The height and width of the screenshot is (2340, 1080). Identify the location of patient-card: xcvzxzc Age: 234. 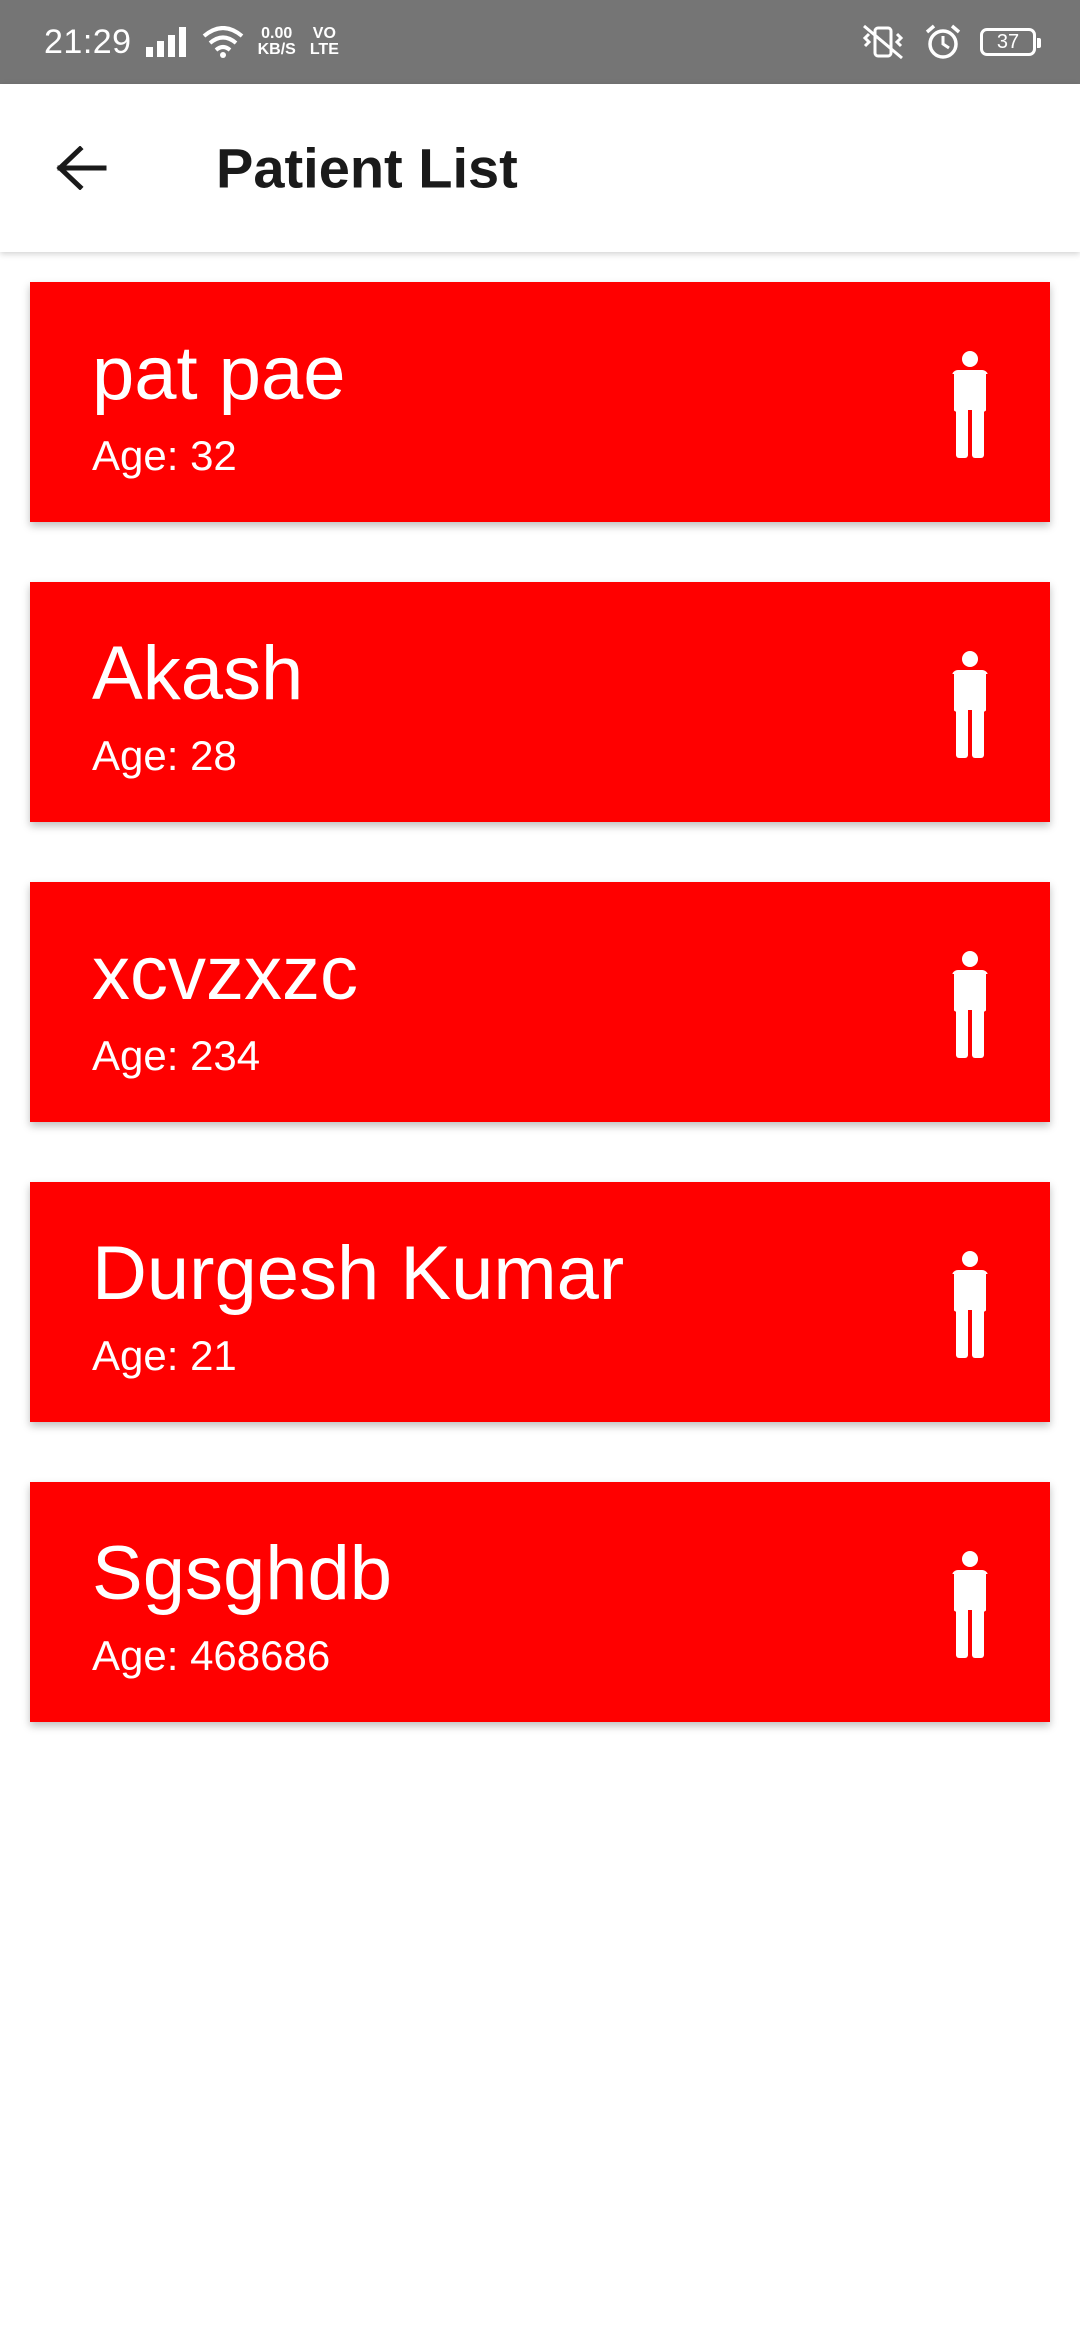
(540, 1002).